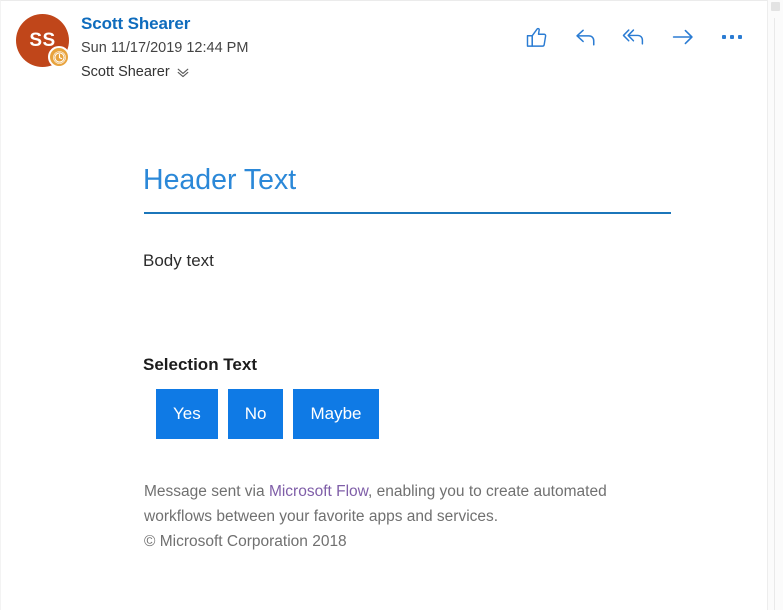 The height and width of the screenshot is (610, 783). Describe the element at coordinates (187, 414) in the screenshot. I see `choice-button-yes: Yes` at that location.